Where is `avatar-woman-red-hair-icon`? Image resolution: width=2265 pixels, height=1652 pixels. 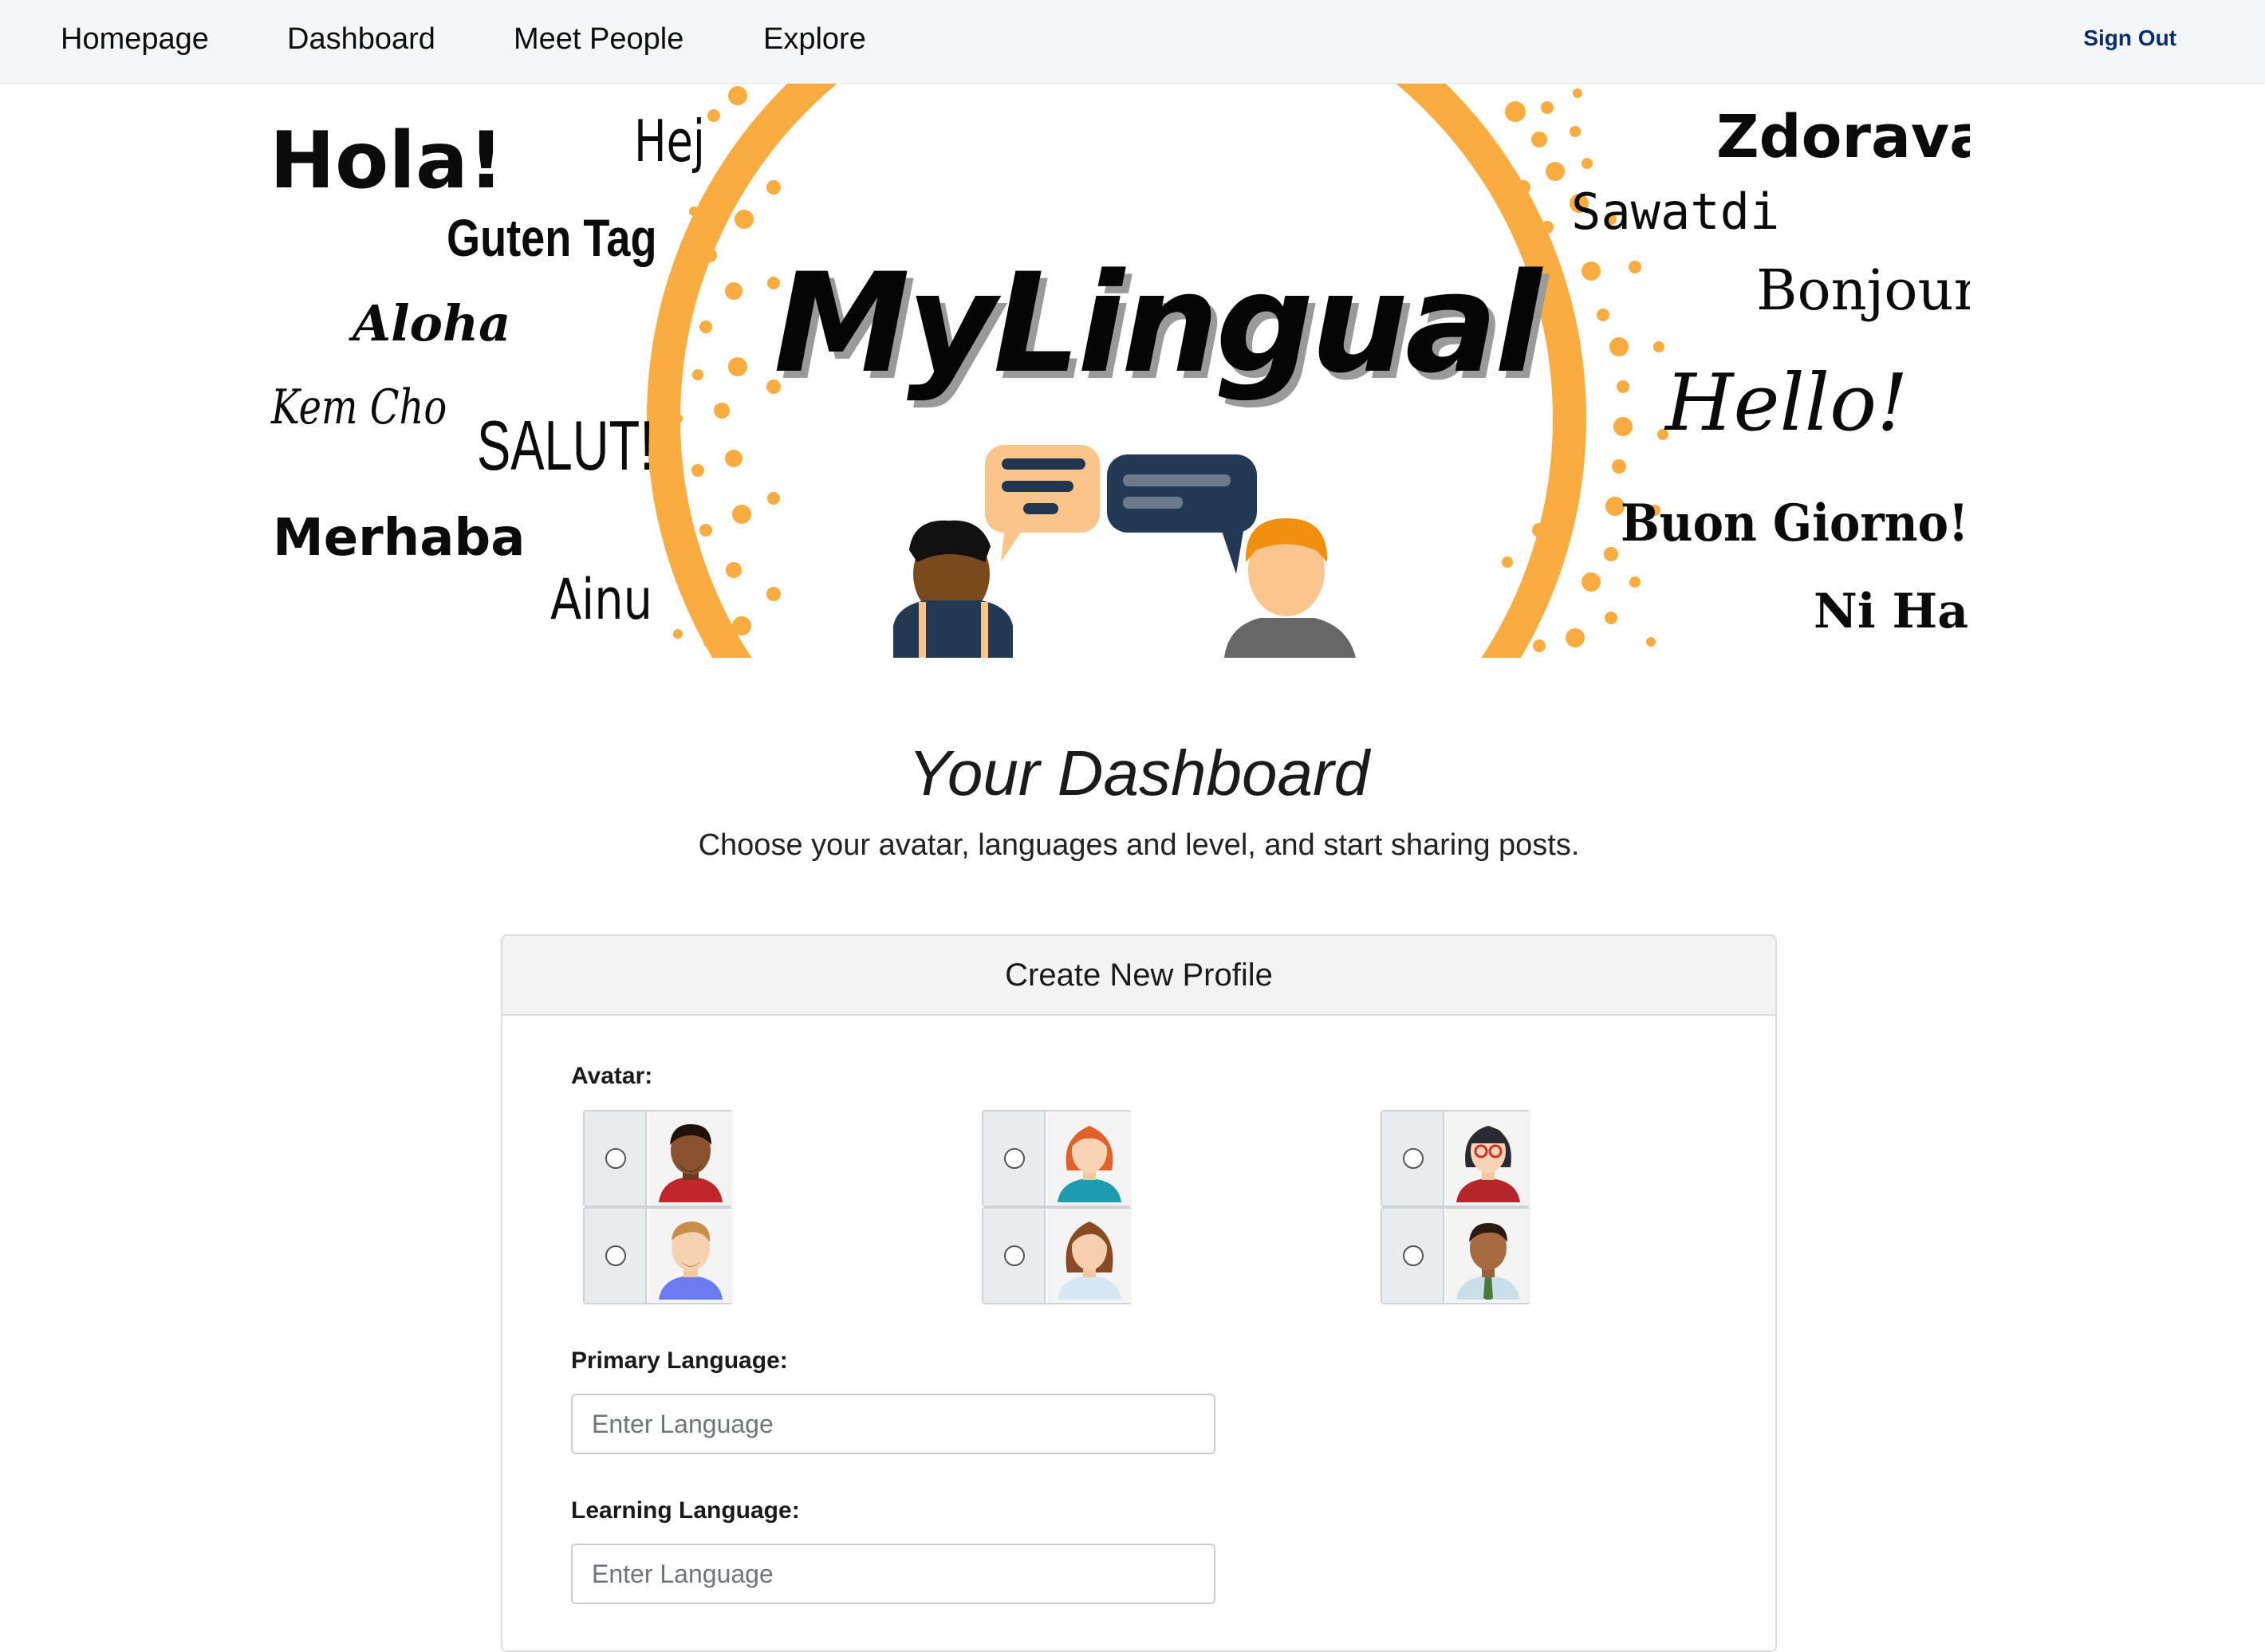
avatar-woman-red-hair-icon is located at coordinates (1089, 1158).